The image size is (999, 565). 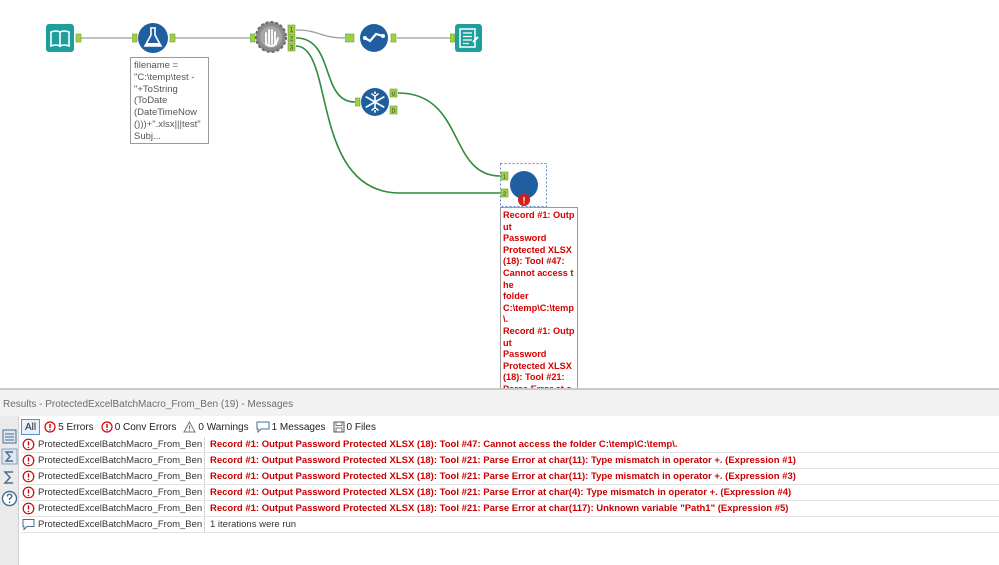 What do you see at coordinates (291, 427) in the screenshot?
I see `filter-messages-button: 1 Messages` at bounding box center [291, 427].